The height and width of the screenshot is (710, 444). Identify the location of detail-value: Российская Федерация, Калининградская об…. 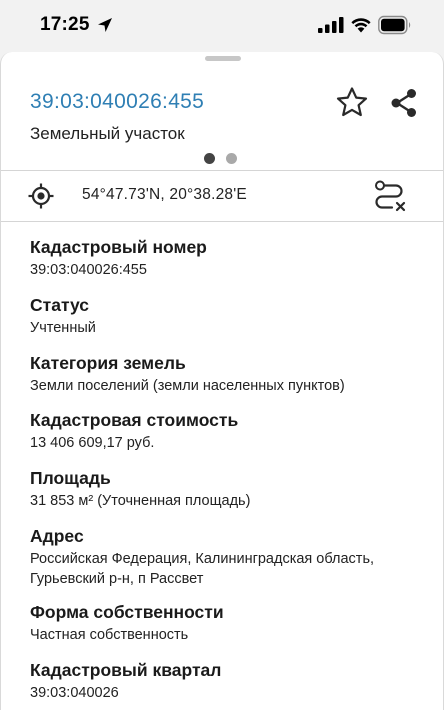
(230, 569).